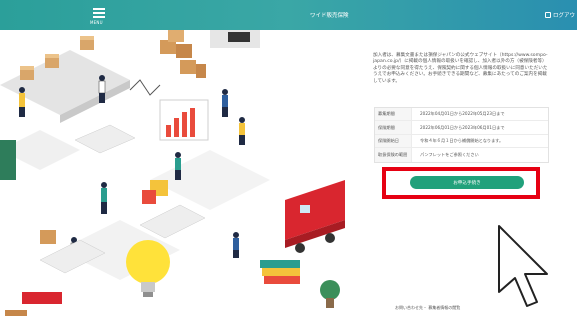 The image size is (577, 316). I want to click on row-value: パンフレットをご参照ください, so click(449, 154).